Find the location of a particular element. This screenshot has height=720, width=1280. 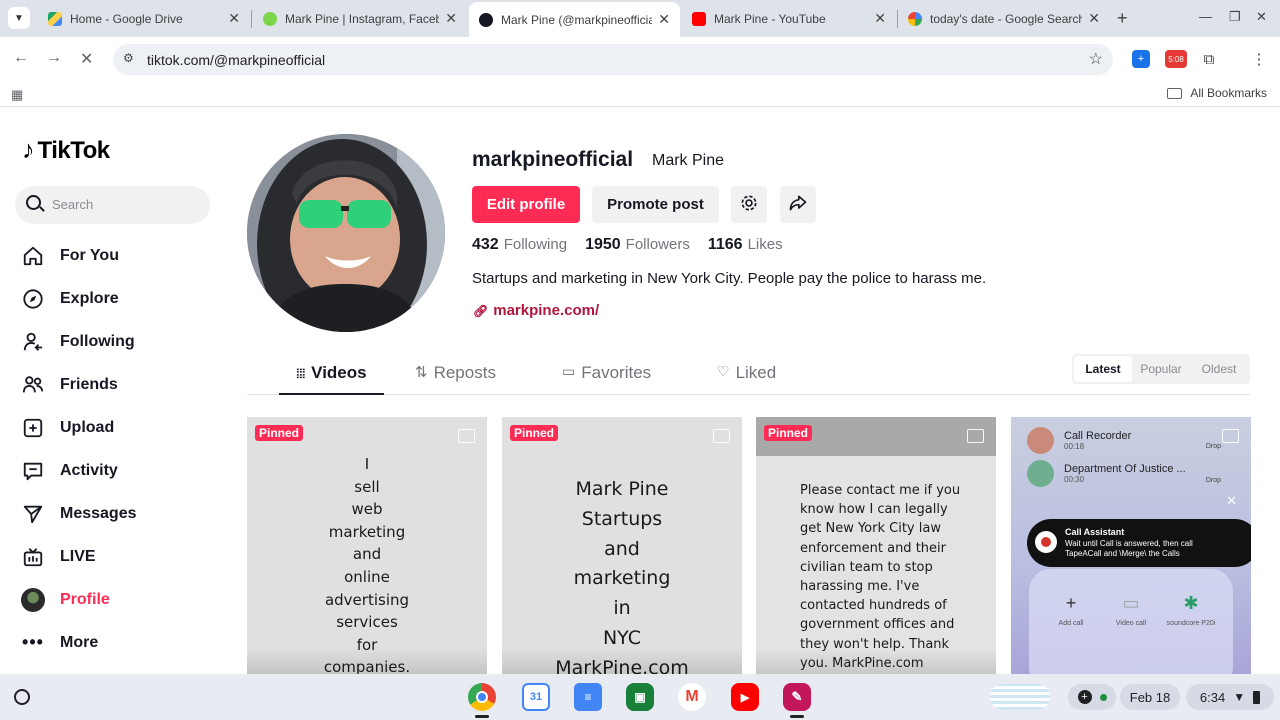

sidebar-item-upload: Upload is located at coordinates (120, 427).